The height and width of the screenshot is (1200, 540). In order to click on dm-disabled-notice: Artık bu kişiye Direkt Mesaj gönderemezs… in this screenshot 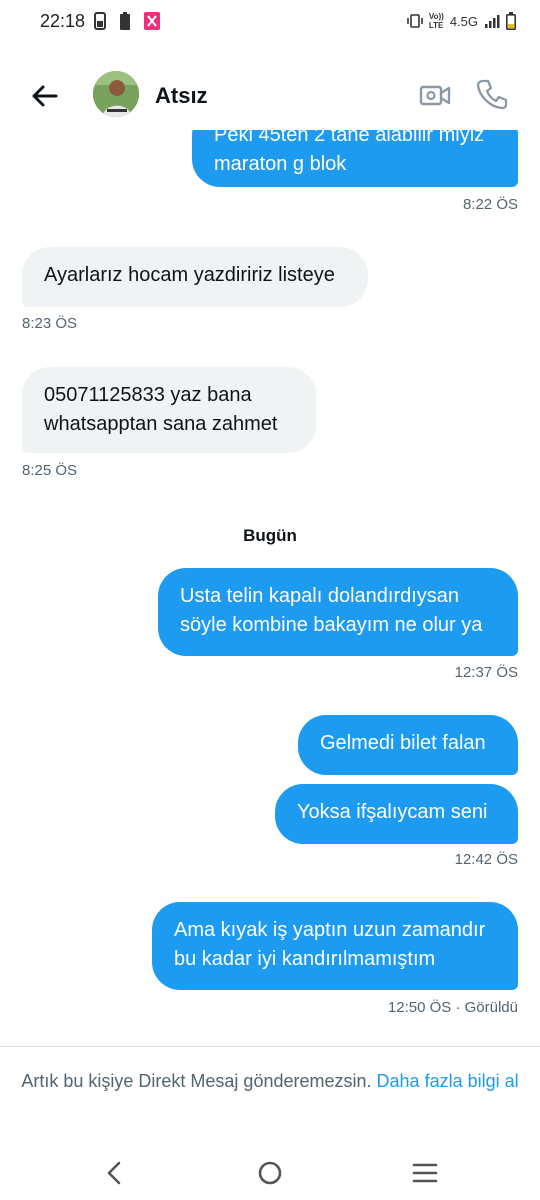, I will do `click(270, 1081)`.